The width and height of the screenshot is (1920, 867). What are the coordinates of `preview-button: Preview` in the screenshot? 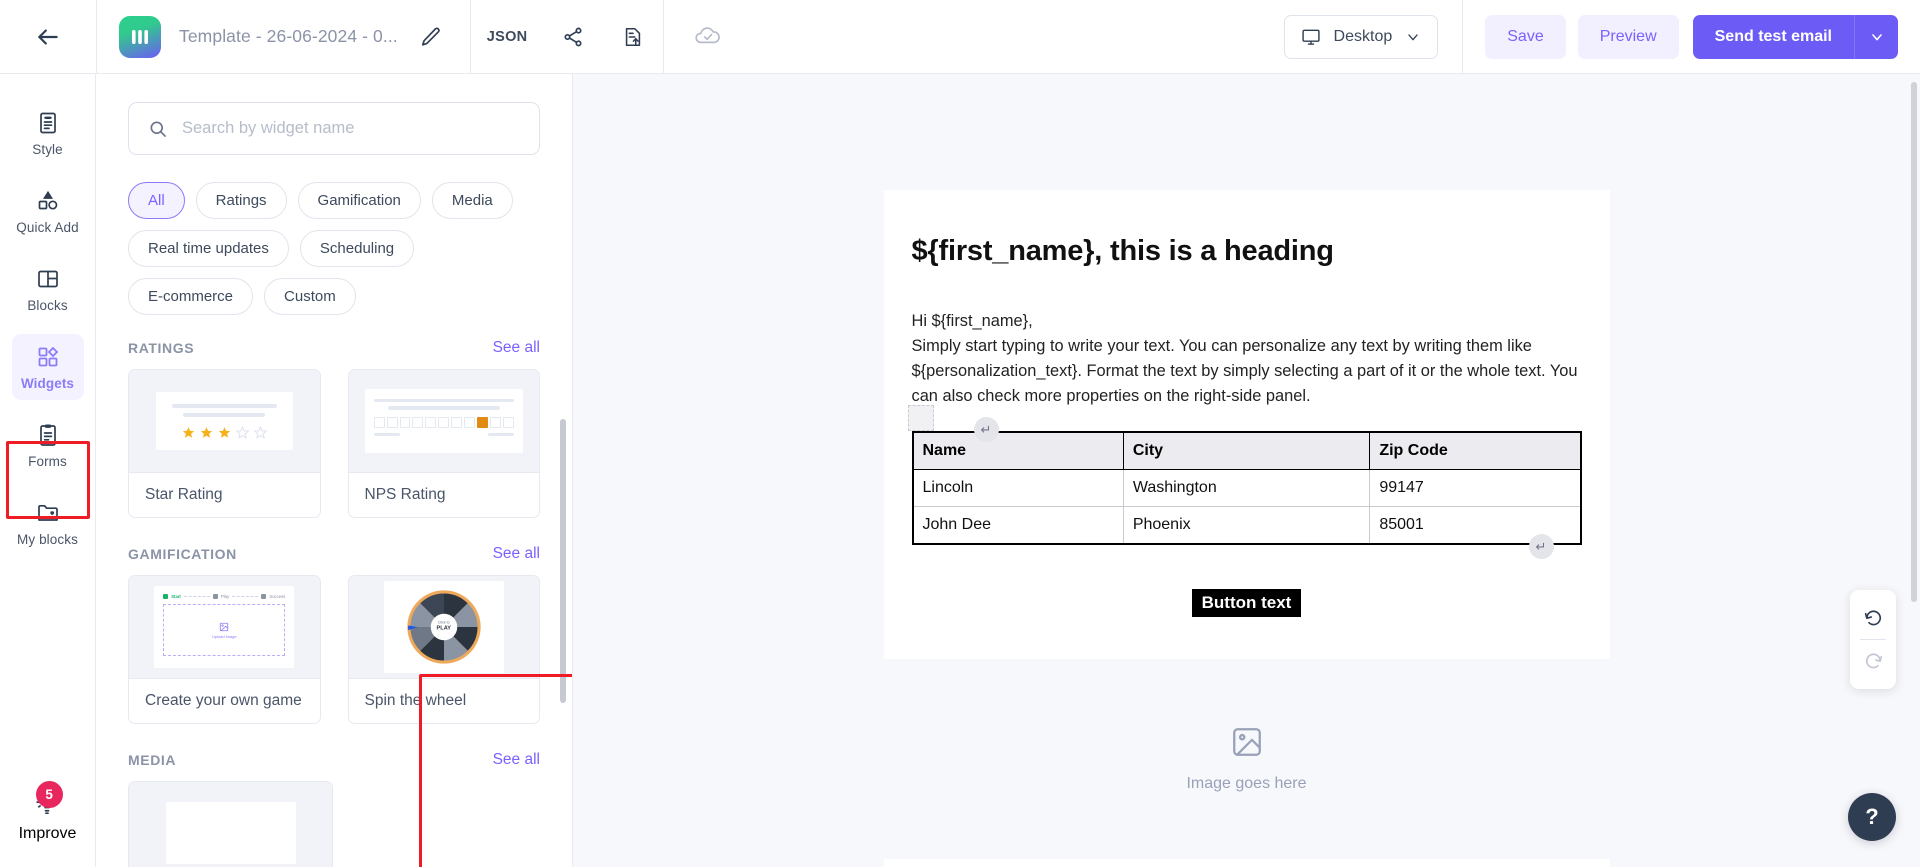 It's located at (1628, 36).